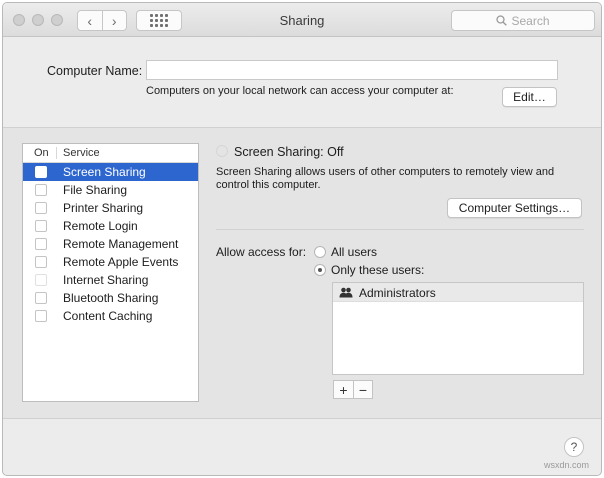 The image size is (604, 478). I want to click on computer-name-label: Computer Name:, so click(95, 71).